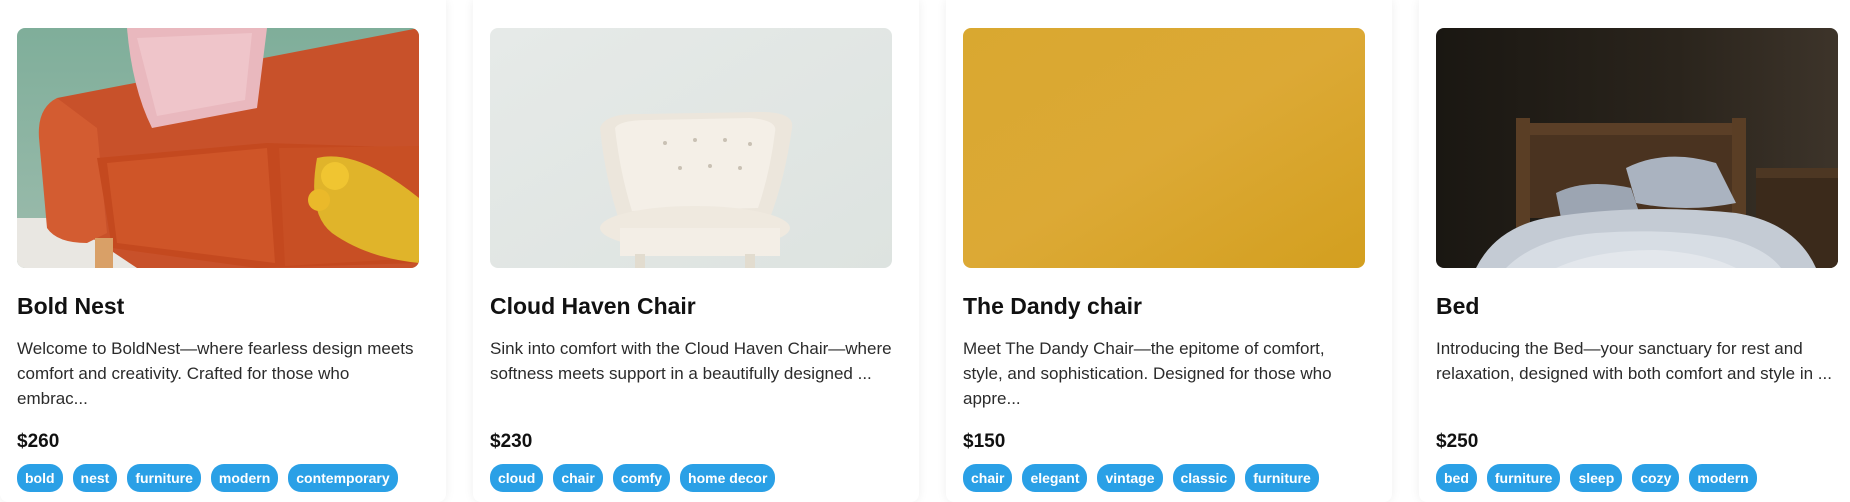 The width and height of the screenshot is (1850, 502). What do you see at coordinates (984, 441) in the screenshot?
I see `product-price: $150` at bounding box center [984, 441].